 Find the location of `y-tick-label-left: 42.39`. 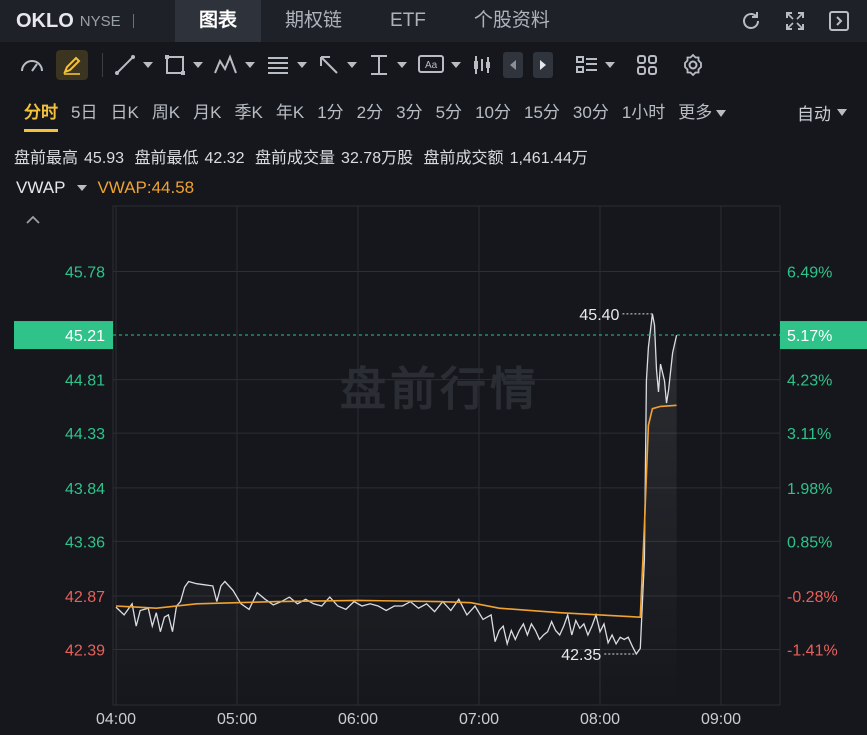

y-tick-label-left: 42.39 is located at coordinates (85, 651).